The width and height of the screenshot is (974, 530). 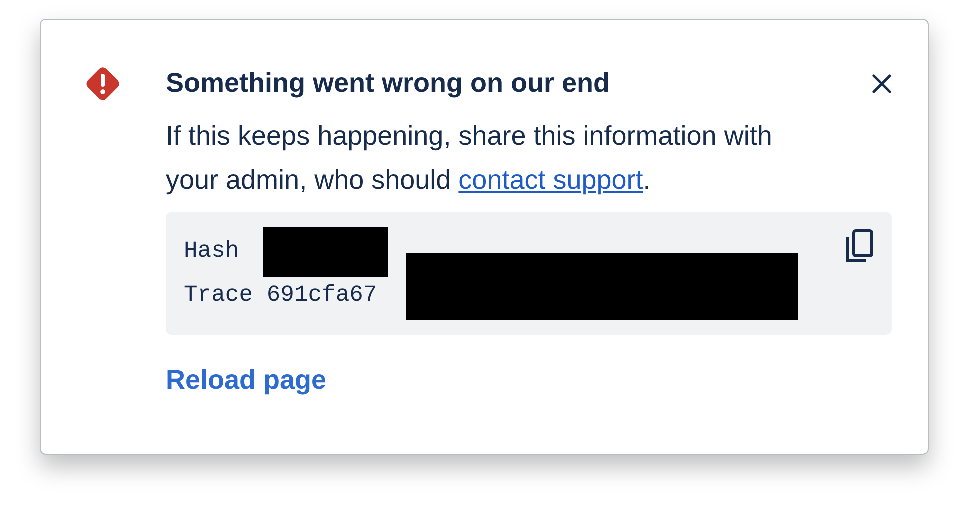 I want to click on error-message: If this keeps happening, share this information with your admin, who should contact support., so click(x=470, y=158).